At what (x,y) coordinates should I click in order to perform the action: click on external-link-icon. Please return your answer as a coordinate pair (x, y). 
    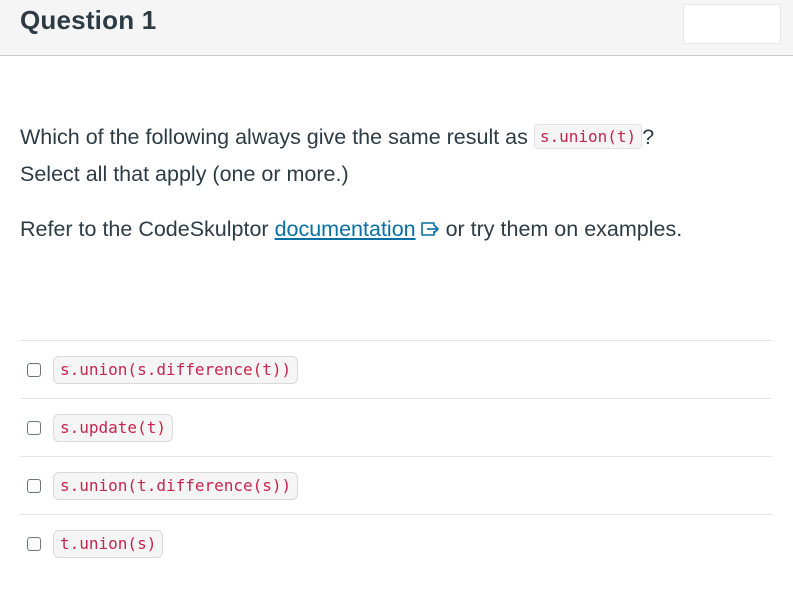
    Looking at the image, I should click on (430, 229).